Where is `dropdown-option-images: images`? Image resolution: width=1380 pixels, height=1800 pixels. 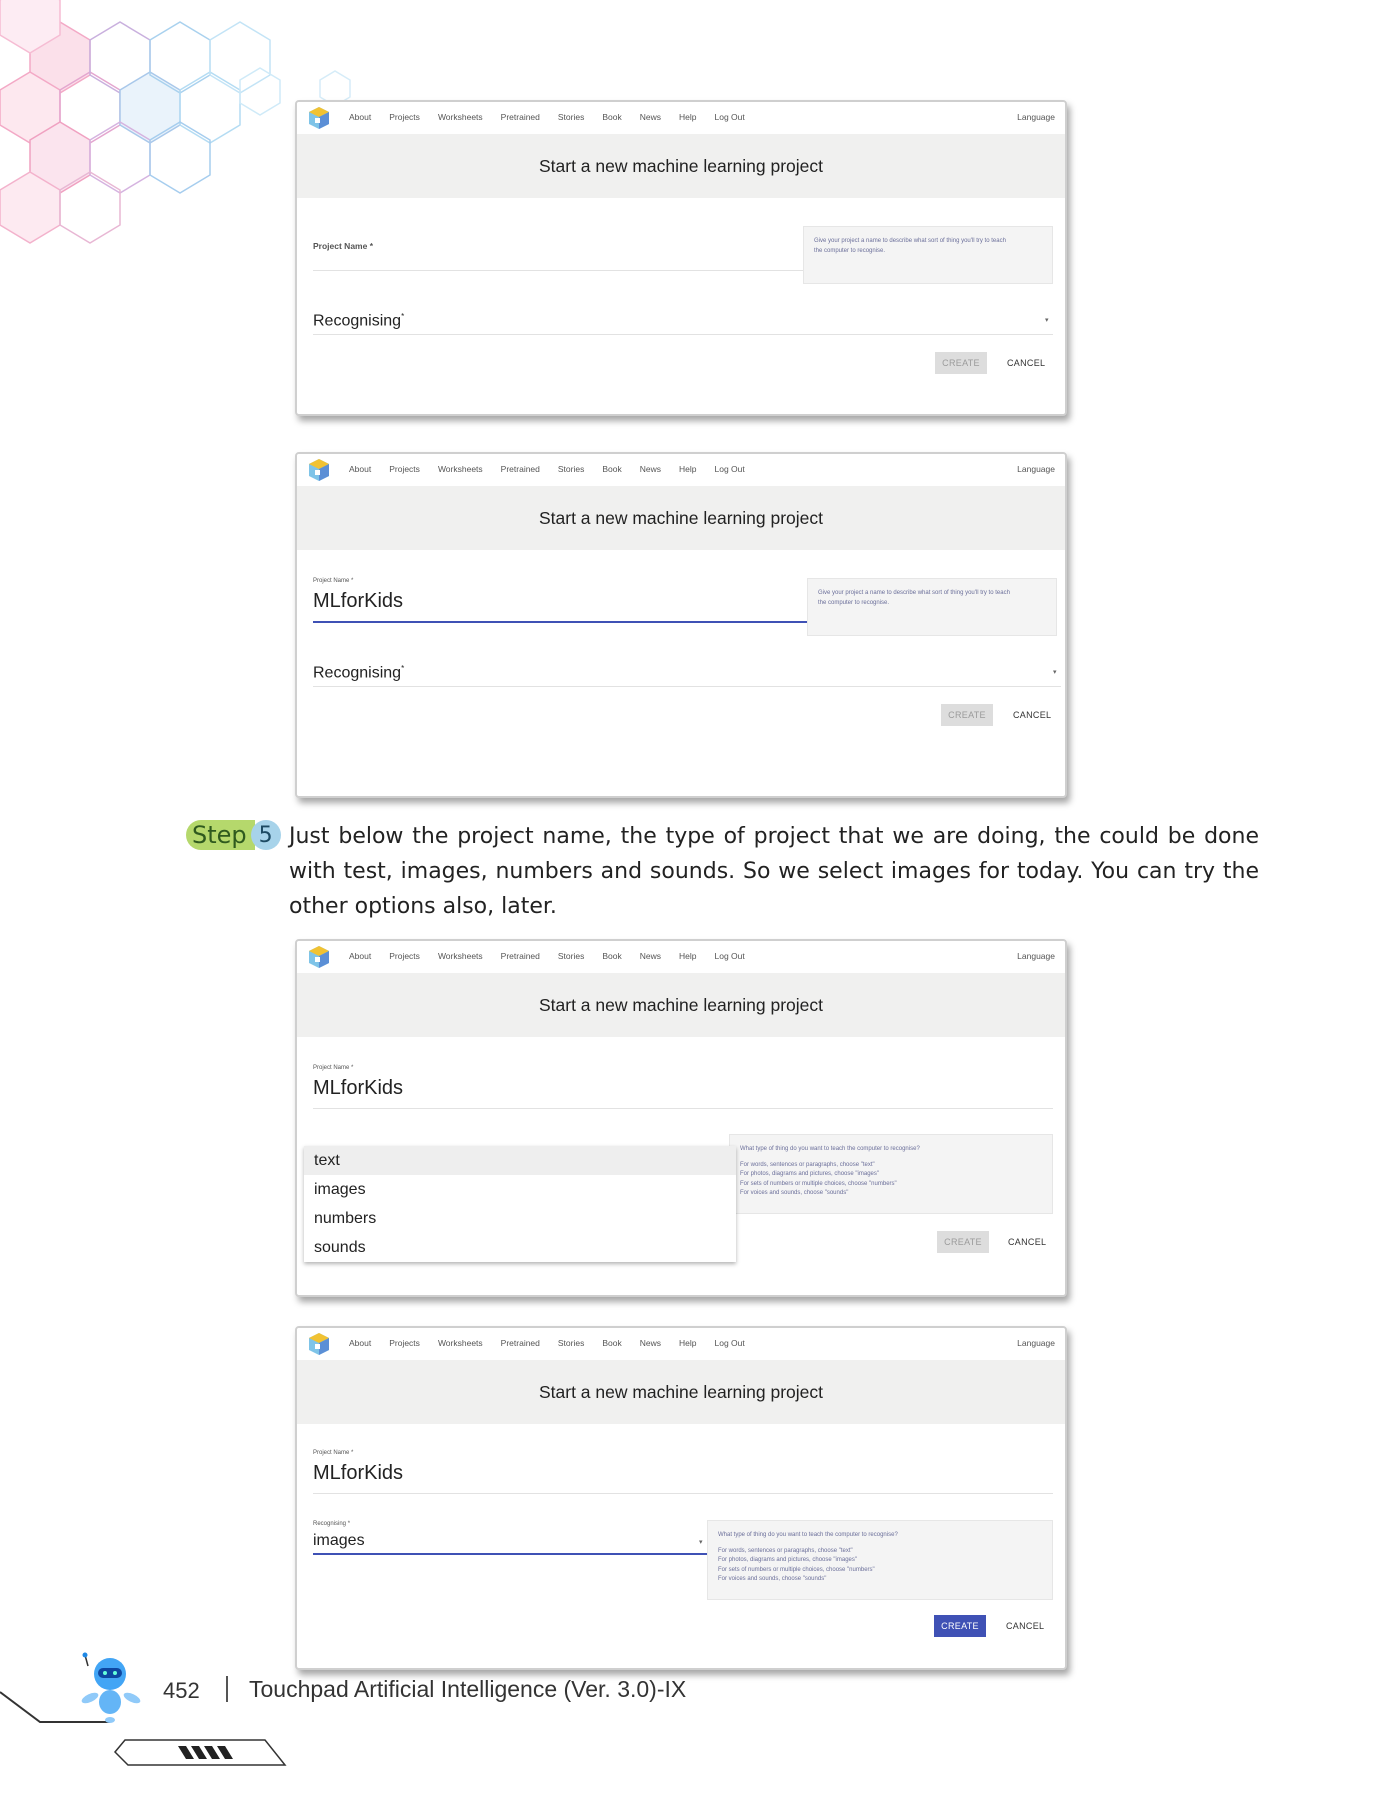
dropdown-option-images: images is located at coordinates (520, 1189).